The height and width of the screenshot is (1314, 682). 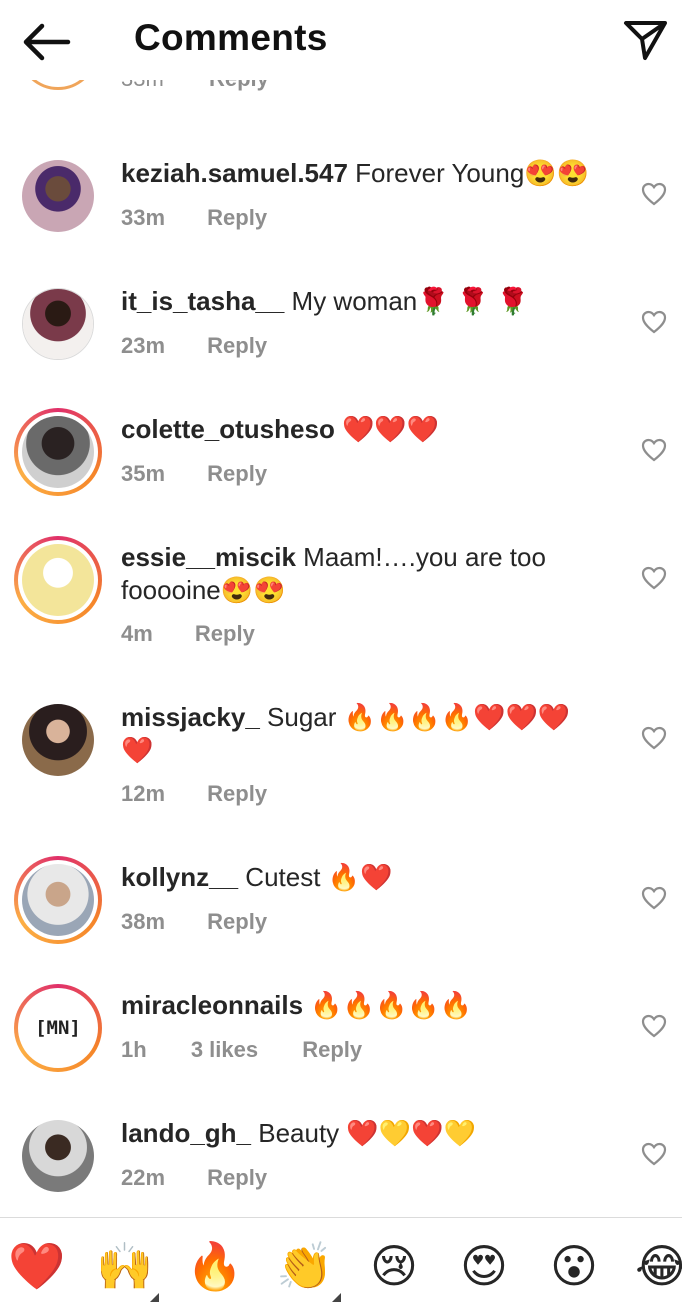 What do you see at coordinates (231, 37) in the screenshot?
I see `page-title: Comments` at bounding box center [231, 37].